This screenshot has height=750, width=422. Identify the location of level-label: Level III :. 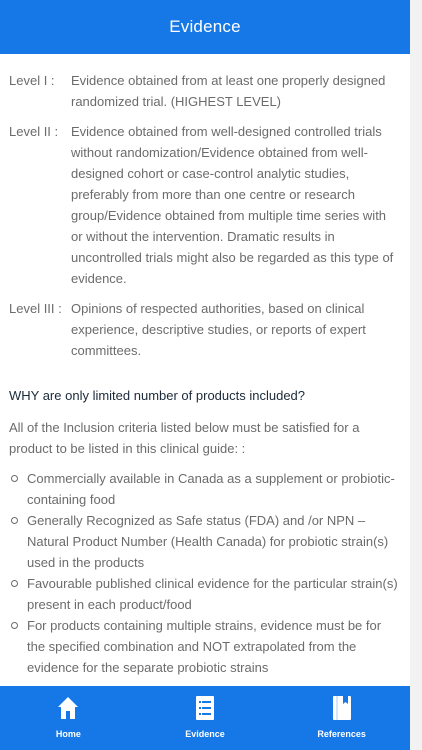
(35, 308).